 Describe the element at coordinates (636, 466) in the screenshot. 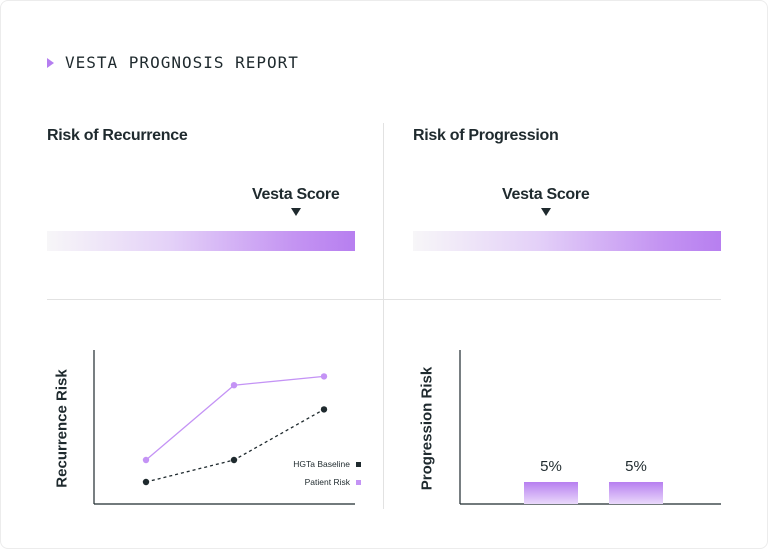

I see `bar-value-label-2: 5%` at that location.